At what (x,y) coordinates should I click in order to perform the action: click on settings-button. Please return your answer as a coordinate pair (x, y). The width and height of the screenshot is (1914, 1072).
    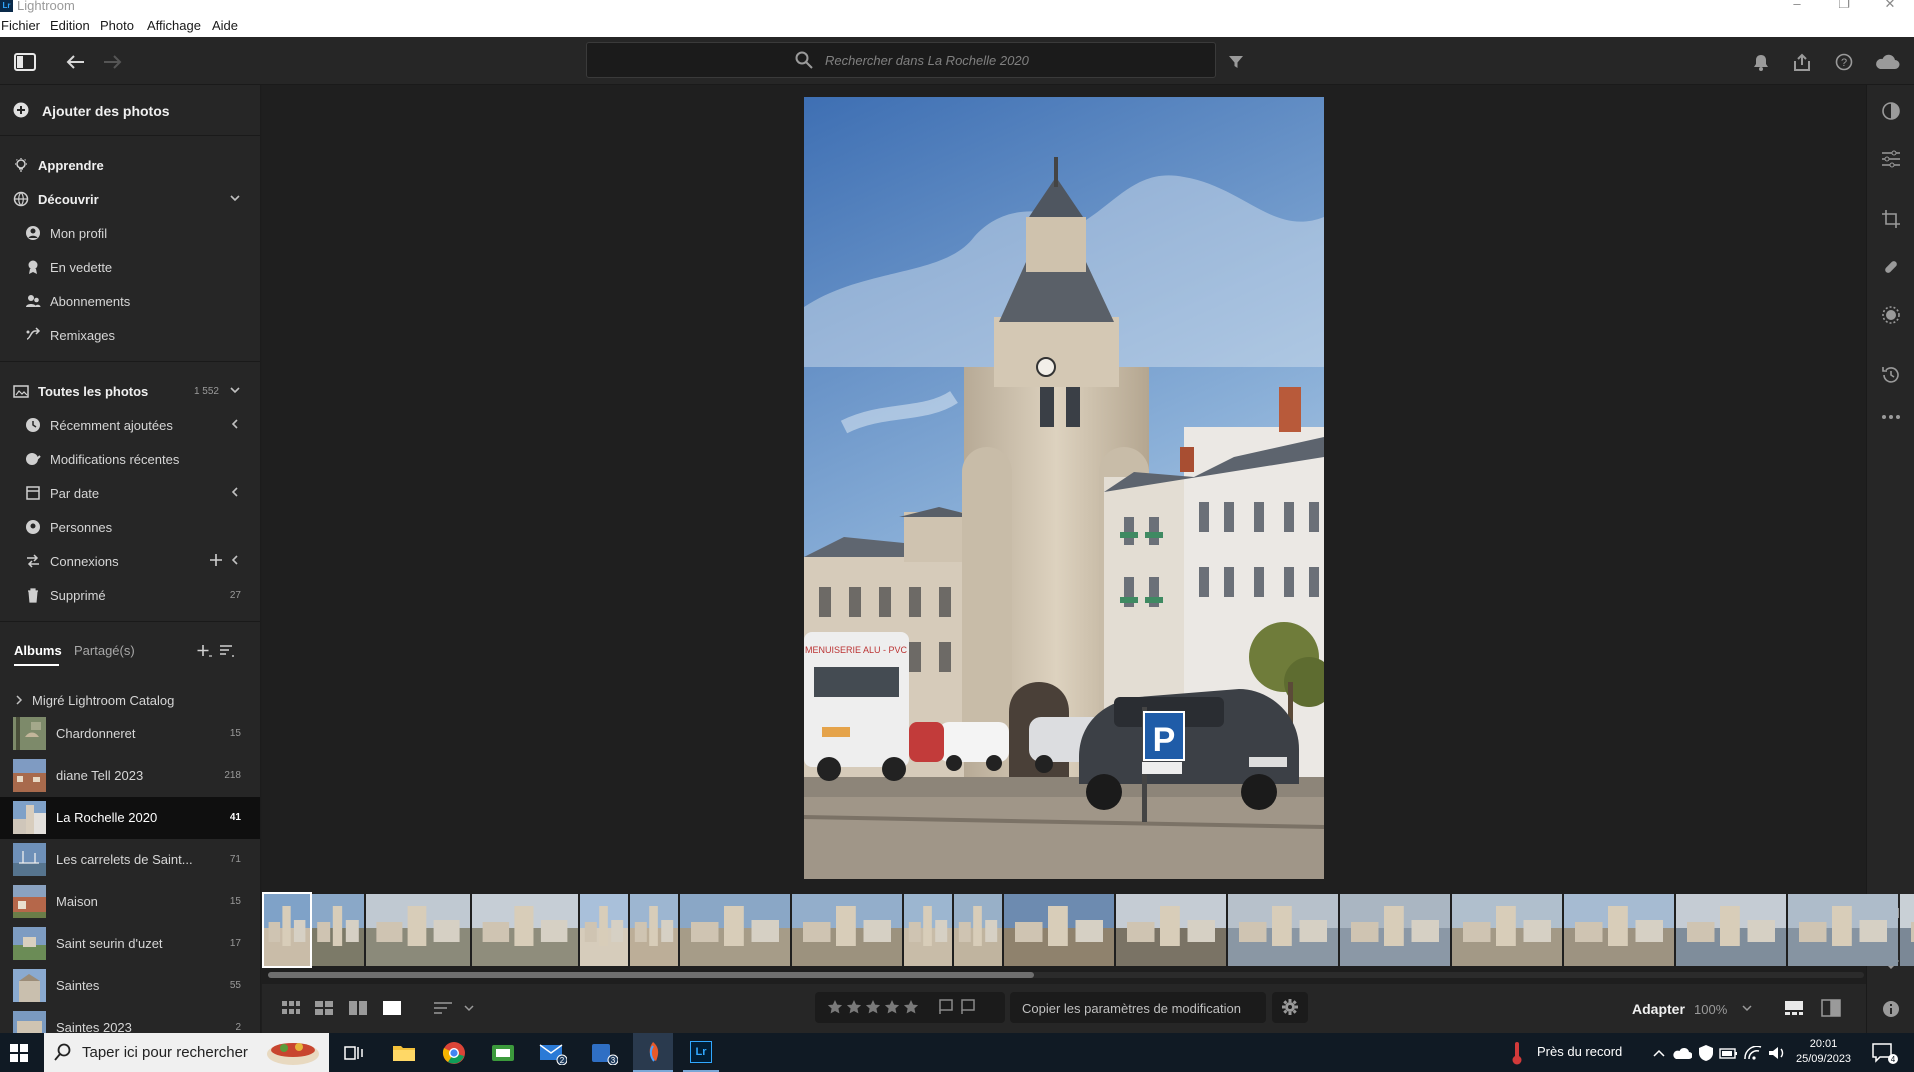
    Looking at the image, I should click on (1290, 1007).